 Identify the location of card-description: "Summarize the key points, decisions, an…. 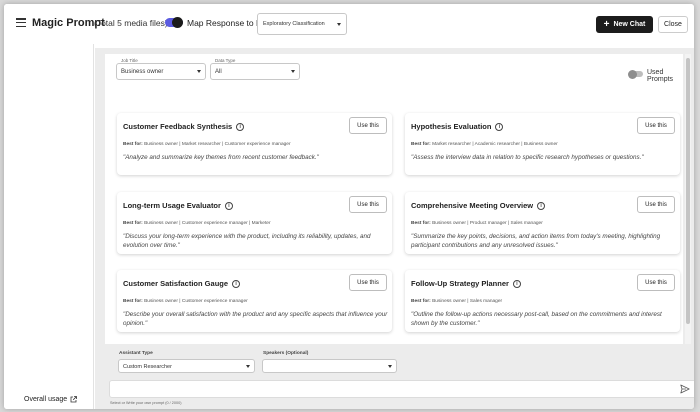
(536, 241).